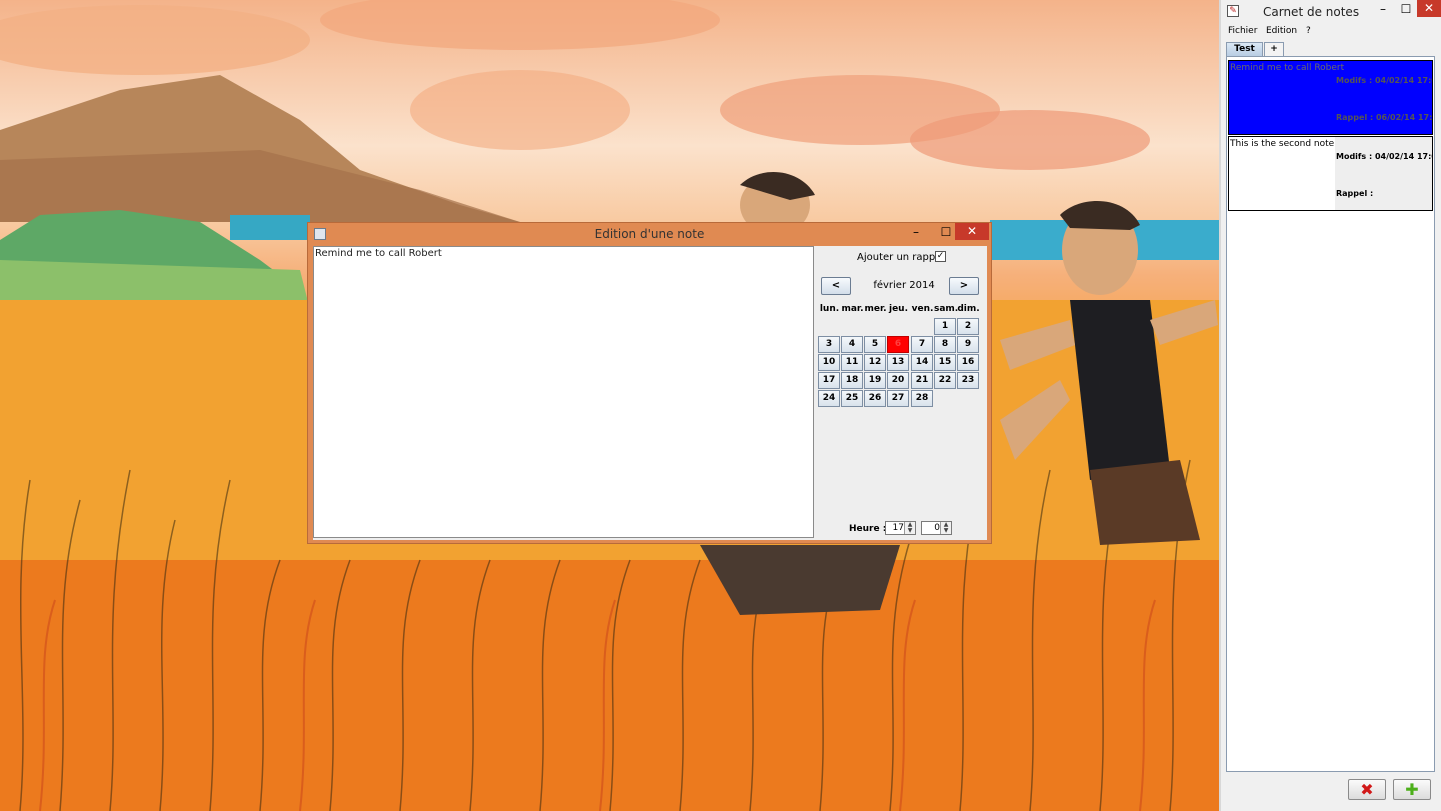 The width and height of the screenshot is (1441, 811). What do you see at coordinates (875, 398) in the screenshot?
I see `calendar-day: 26` at bounding box center [875, 398].